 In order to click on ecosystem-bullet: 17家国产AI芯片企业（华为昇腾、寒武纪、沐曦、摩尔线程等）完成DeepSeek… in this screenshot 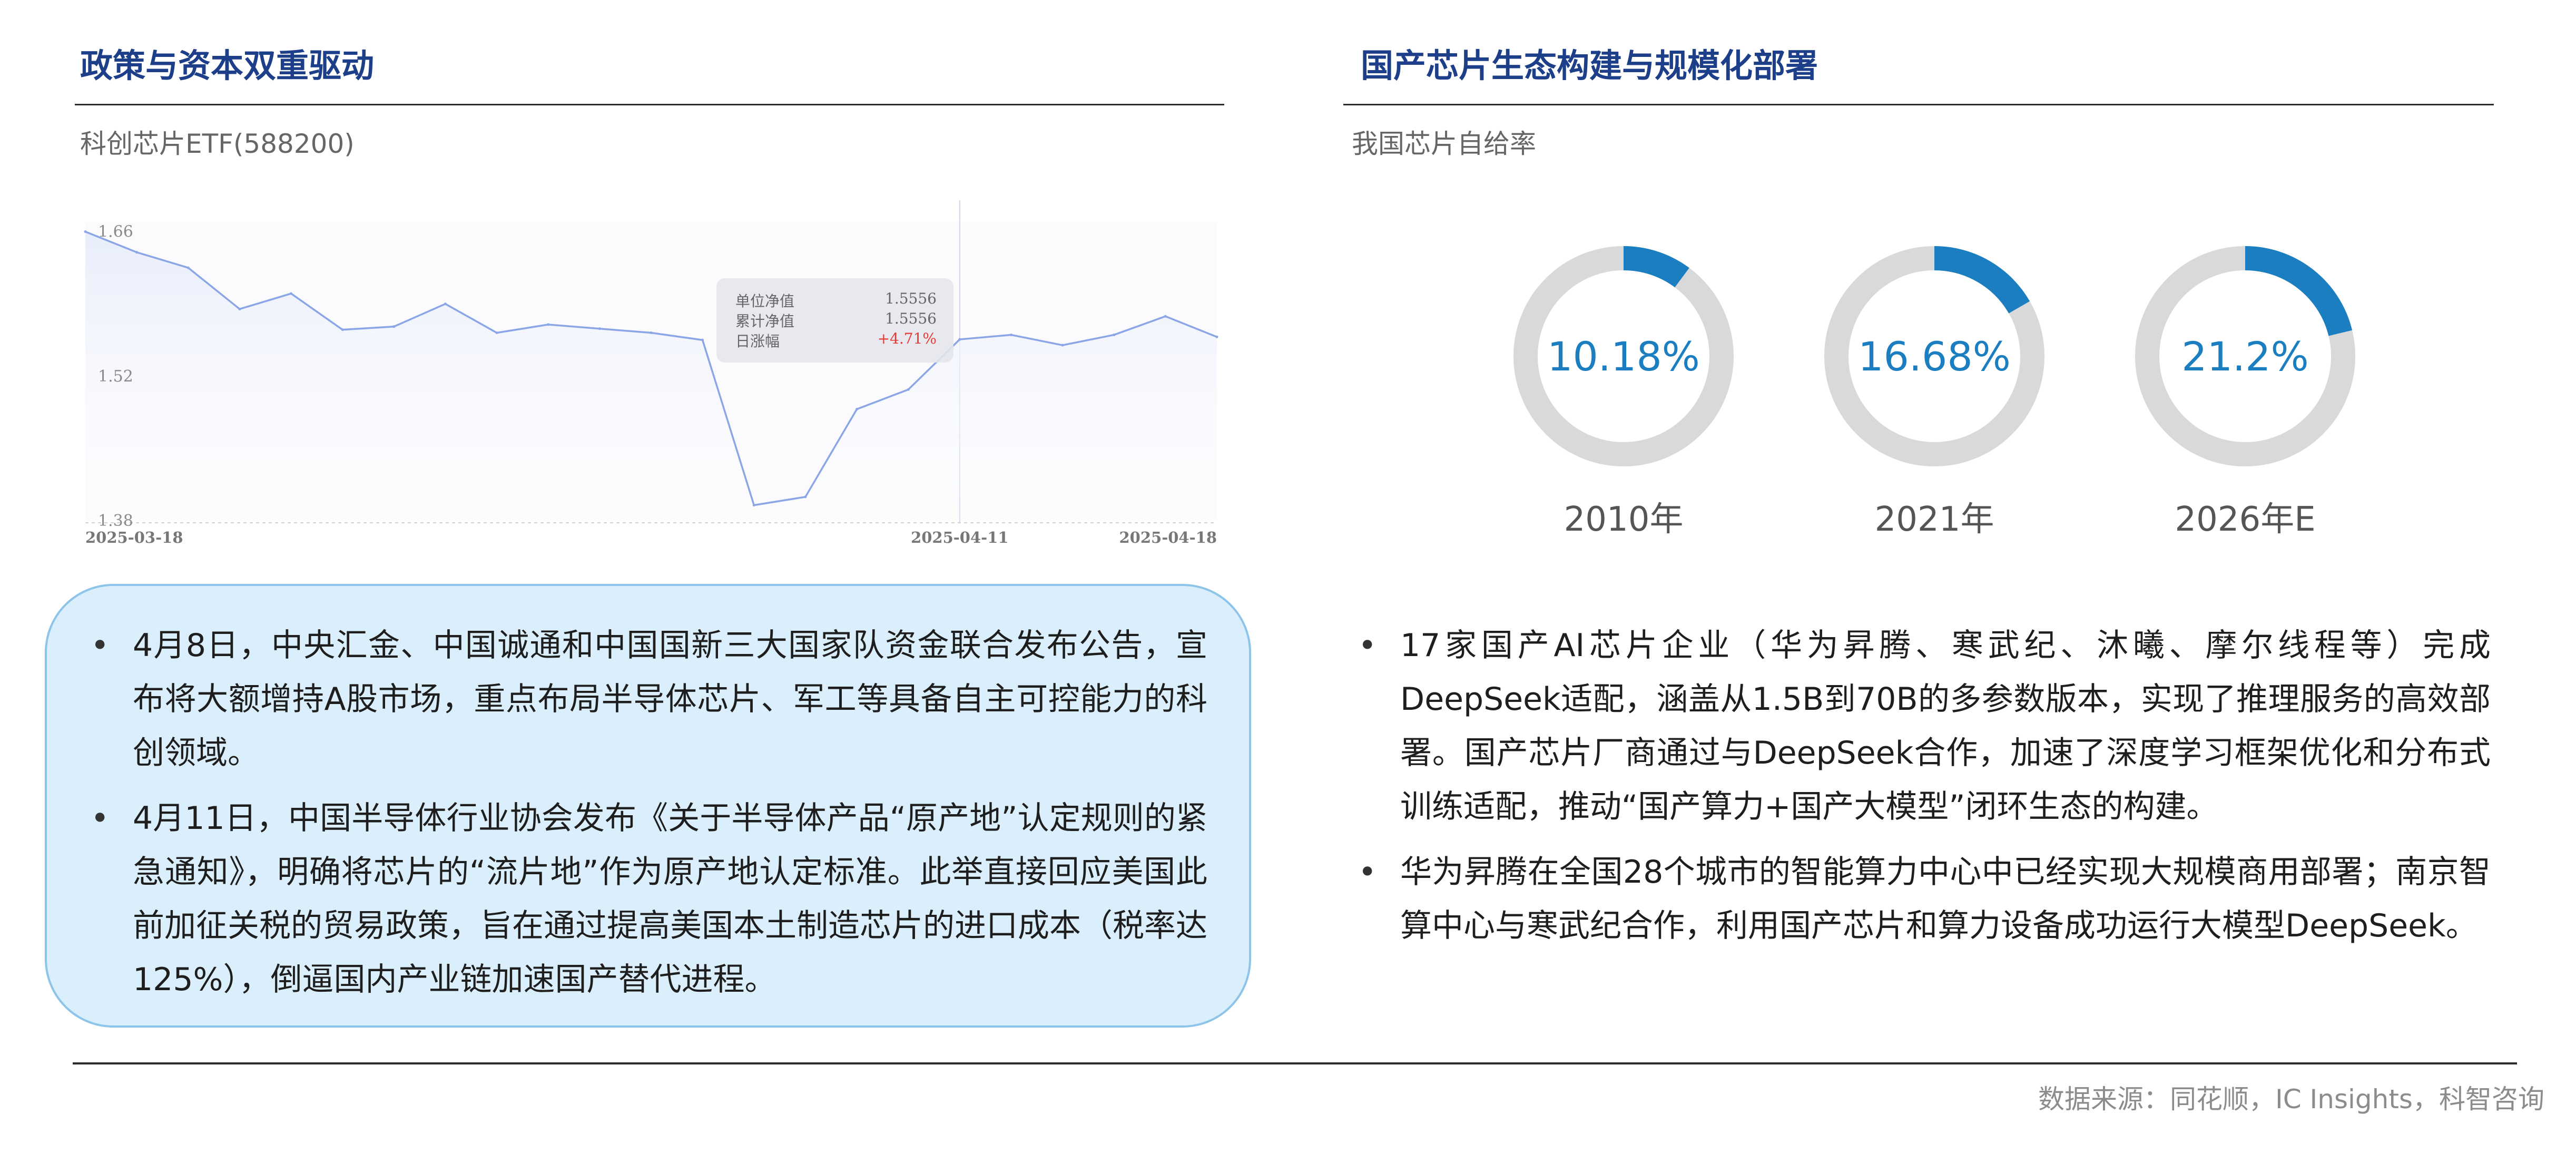, I will do `click(1925, 726)`.